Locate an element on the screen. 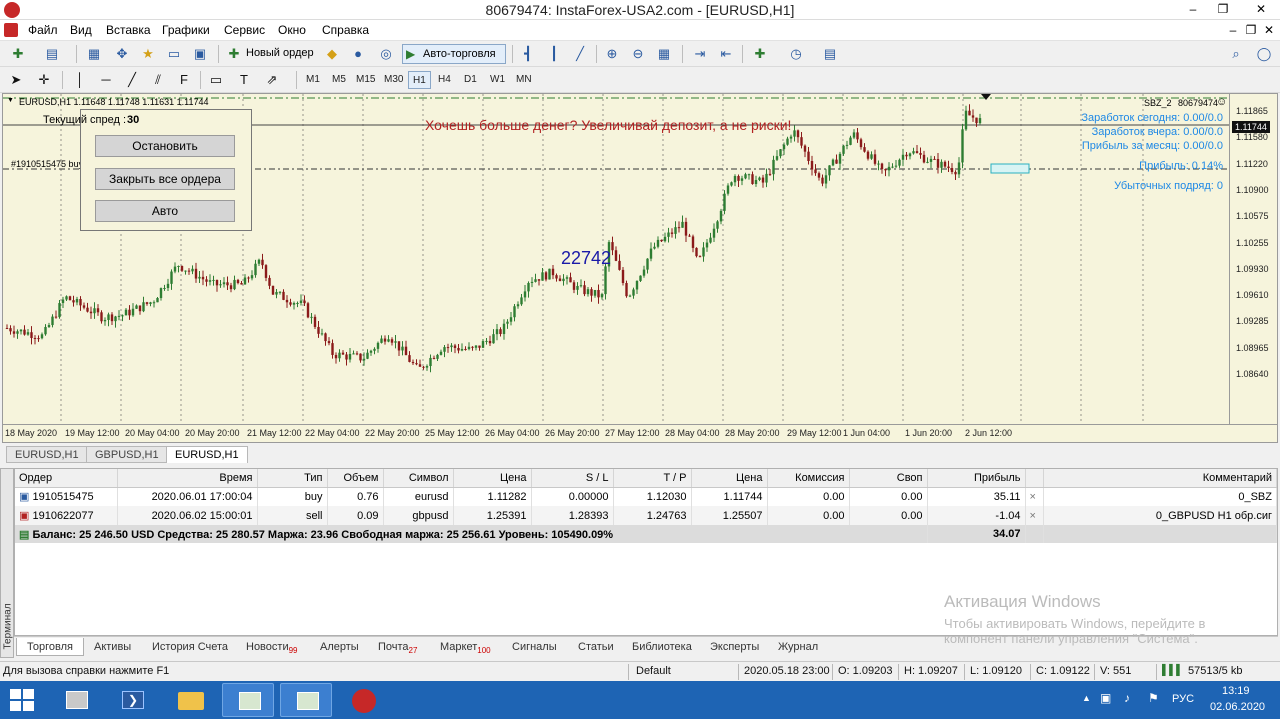 Image resolution: width=1280 pixels, height=719 pixels. tf-m5: M5 is located at coordinates (339, 80).